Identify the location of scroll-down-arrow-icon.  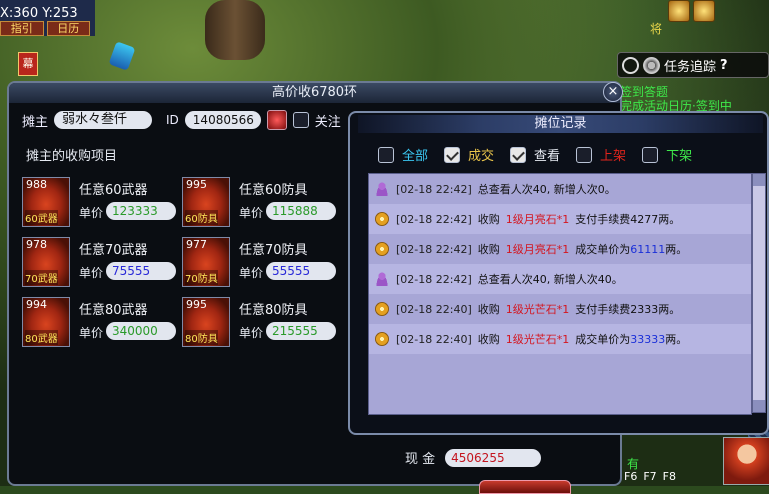
(759, 406).